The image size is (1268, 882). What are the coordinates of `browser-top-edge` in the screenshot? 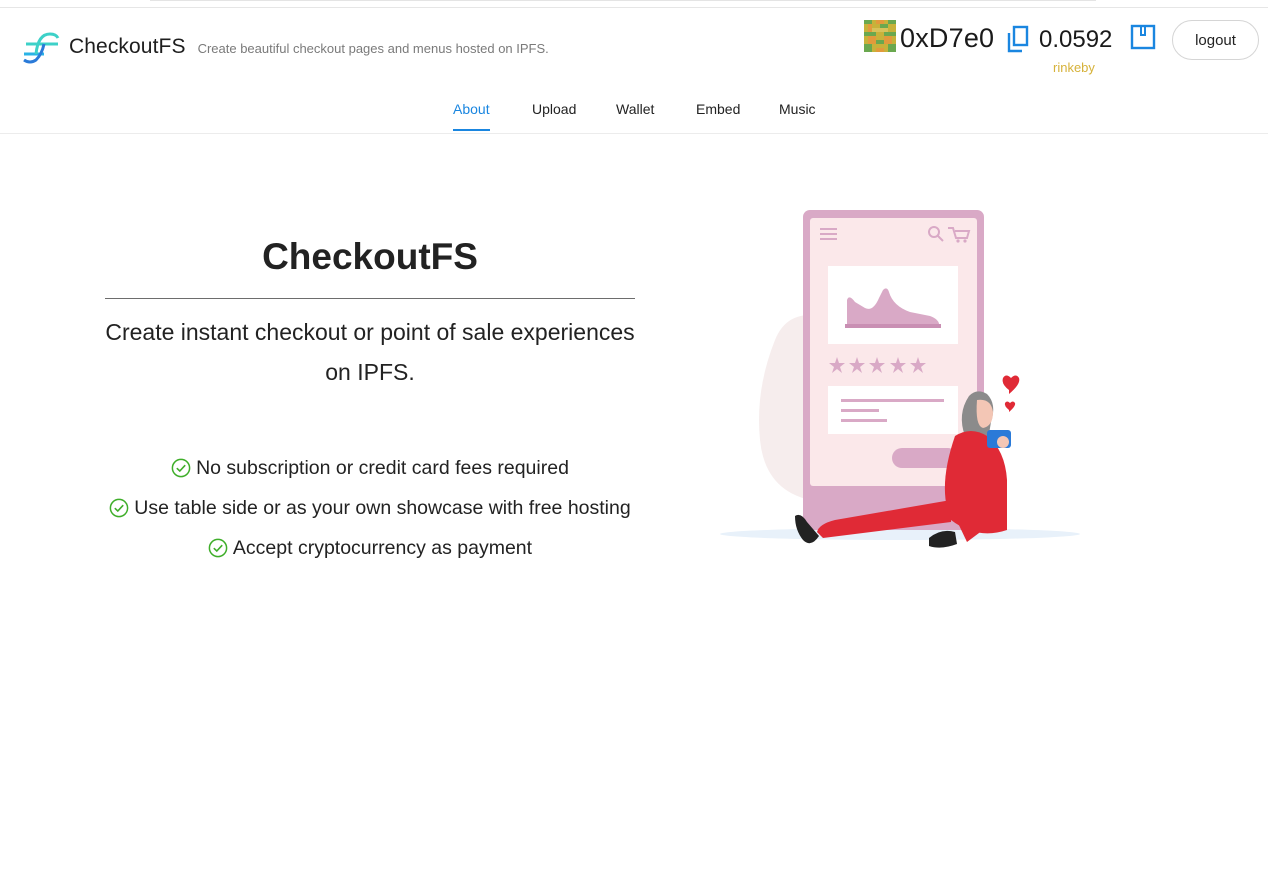 It's located at (634, 4).